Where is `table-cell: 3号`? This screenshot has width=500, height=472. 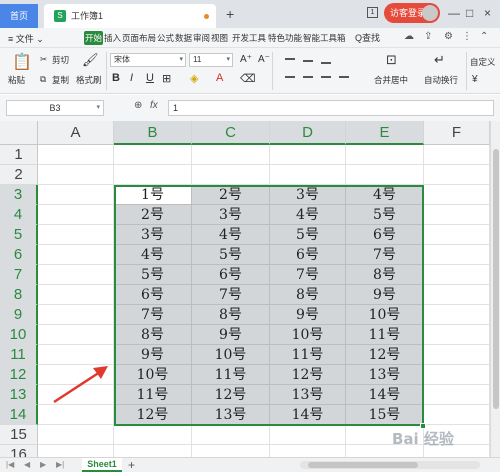
table-cell: 3号 is located at coordinates (231, 215).